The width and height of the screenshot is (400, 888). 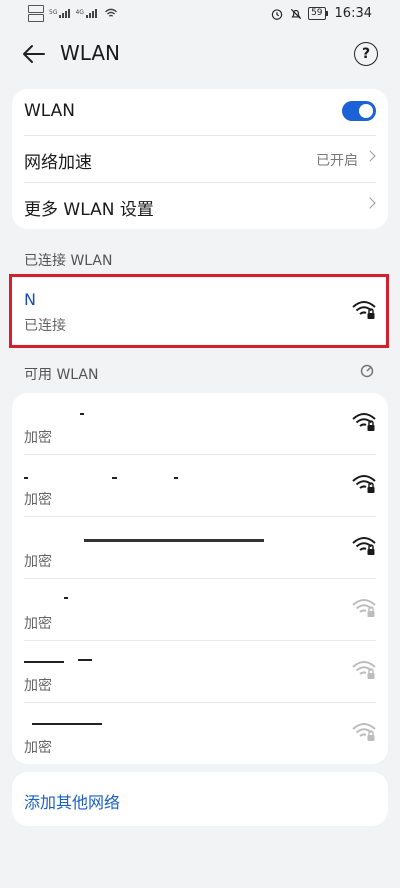 I want to click on page-title: WLAN, so click(x=90, y=53).